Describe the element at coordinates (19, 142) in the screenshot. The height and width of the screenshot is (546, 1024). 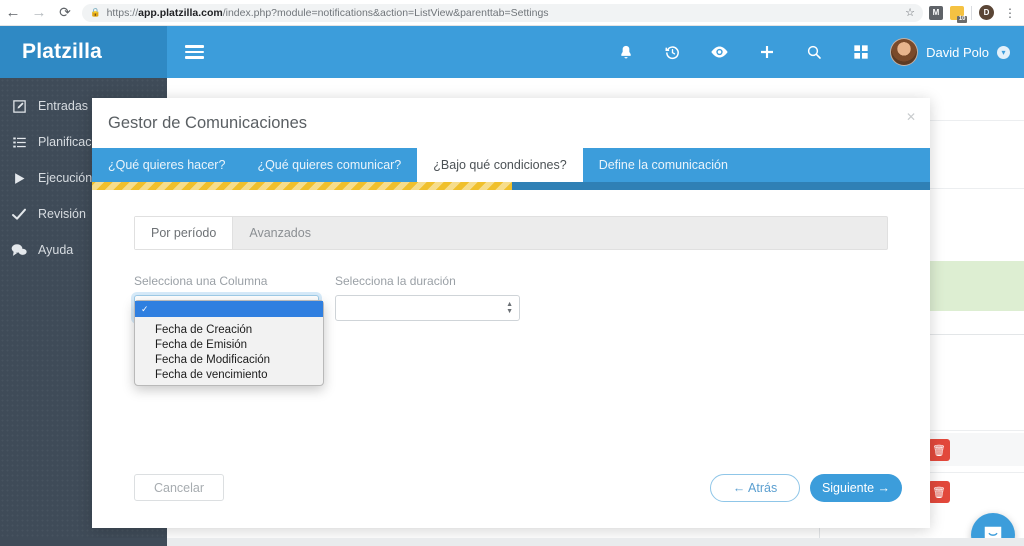
I see `list-icon` at that location.